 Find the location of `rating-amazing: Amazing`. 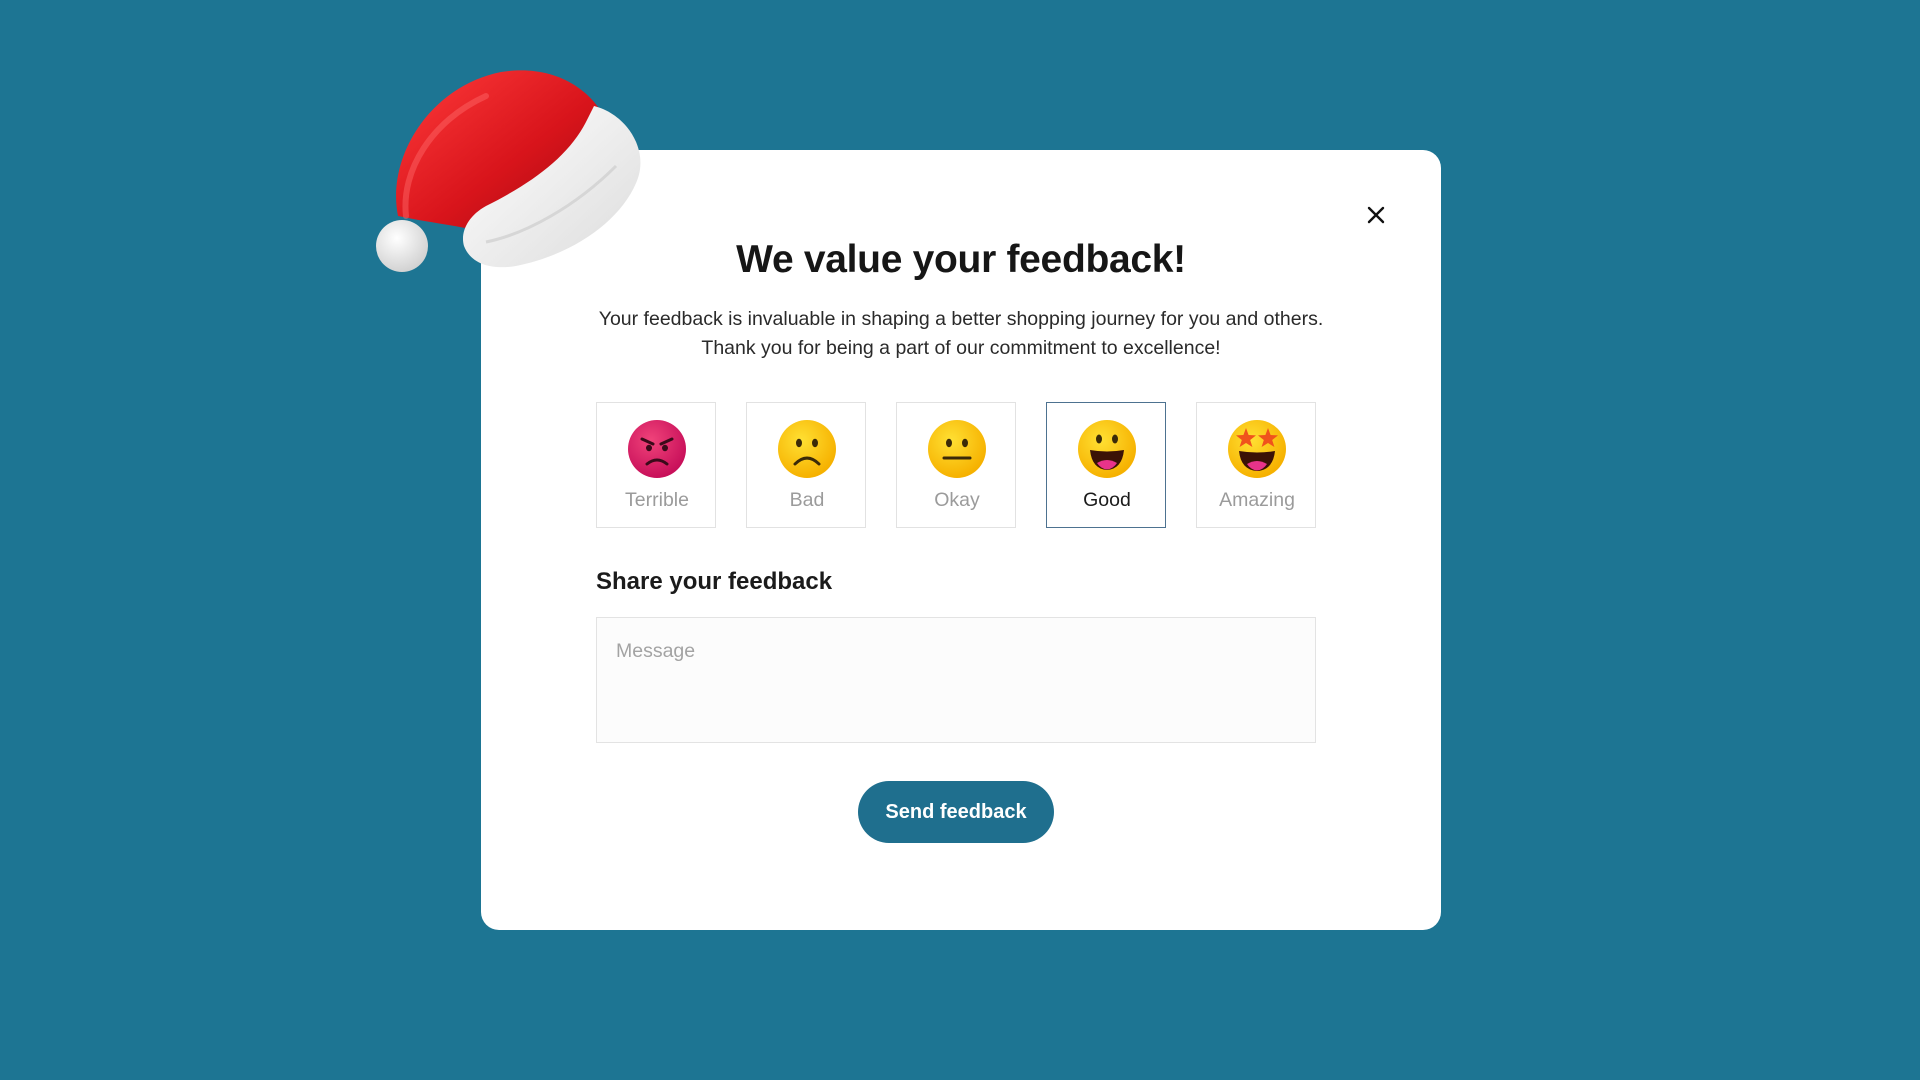

rating-amazing: Amazing is located at coordinates (1256, 465).